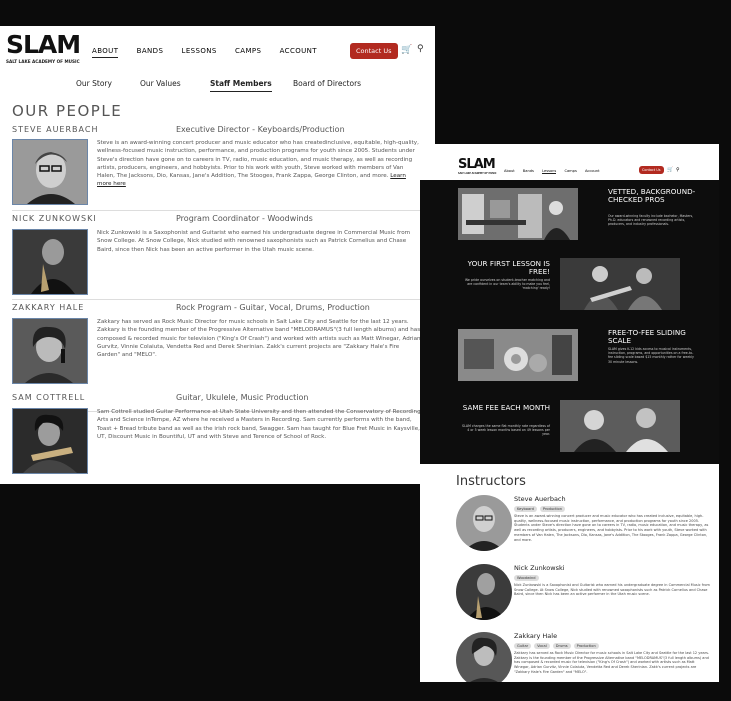  I want to click on tag-badge: Guitar, so click(523, 646).